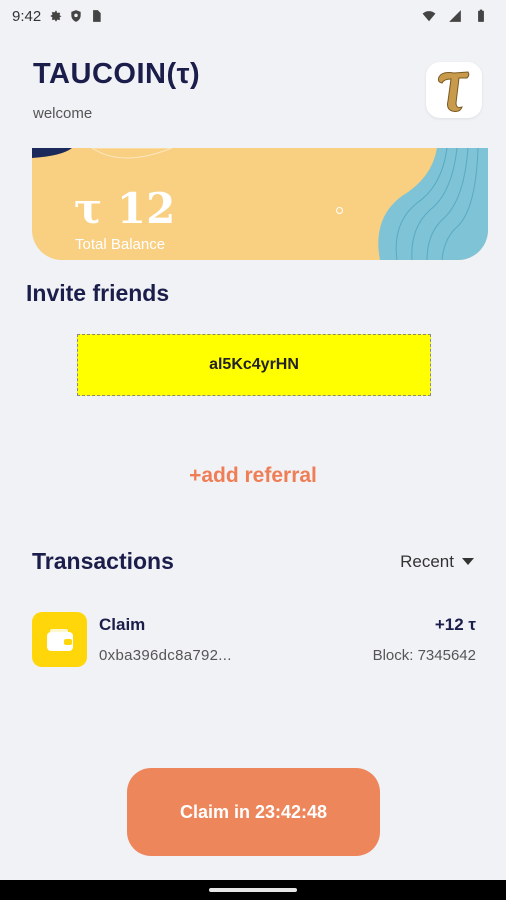 This screenshot has height=900, width=506. I want to click on shield-icon, so click(76, 16).